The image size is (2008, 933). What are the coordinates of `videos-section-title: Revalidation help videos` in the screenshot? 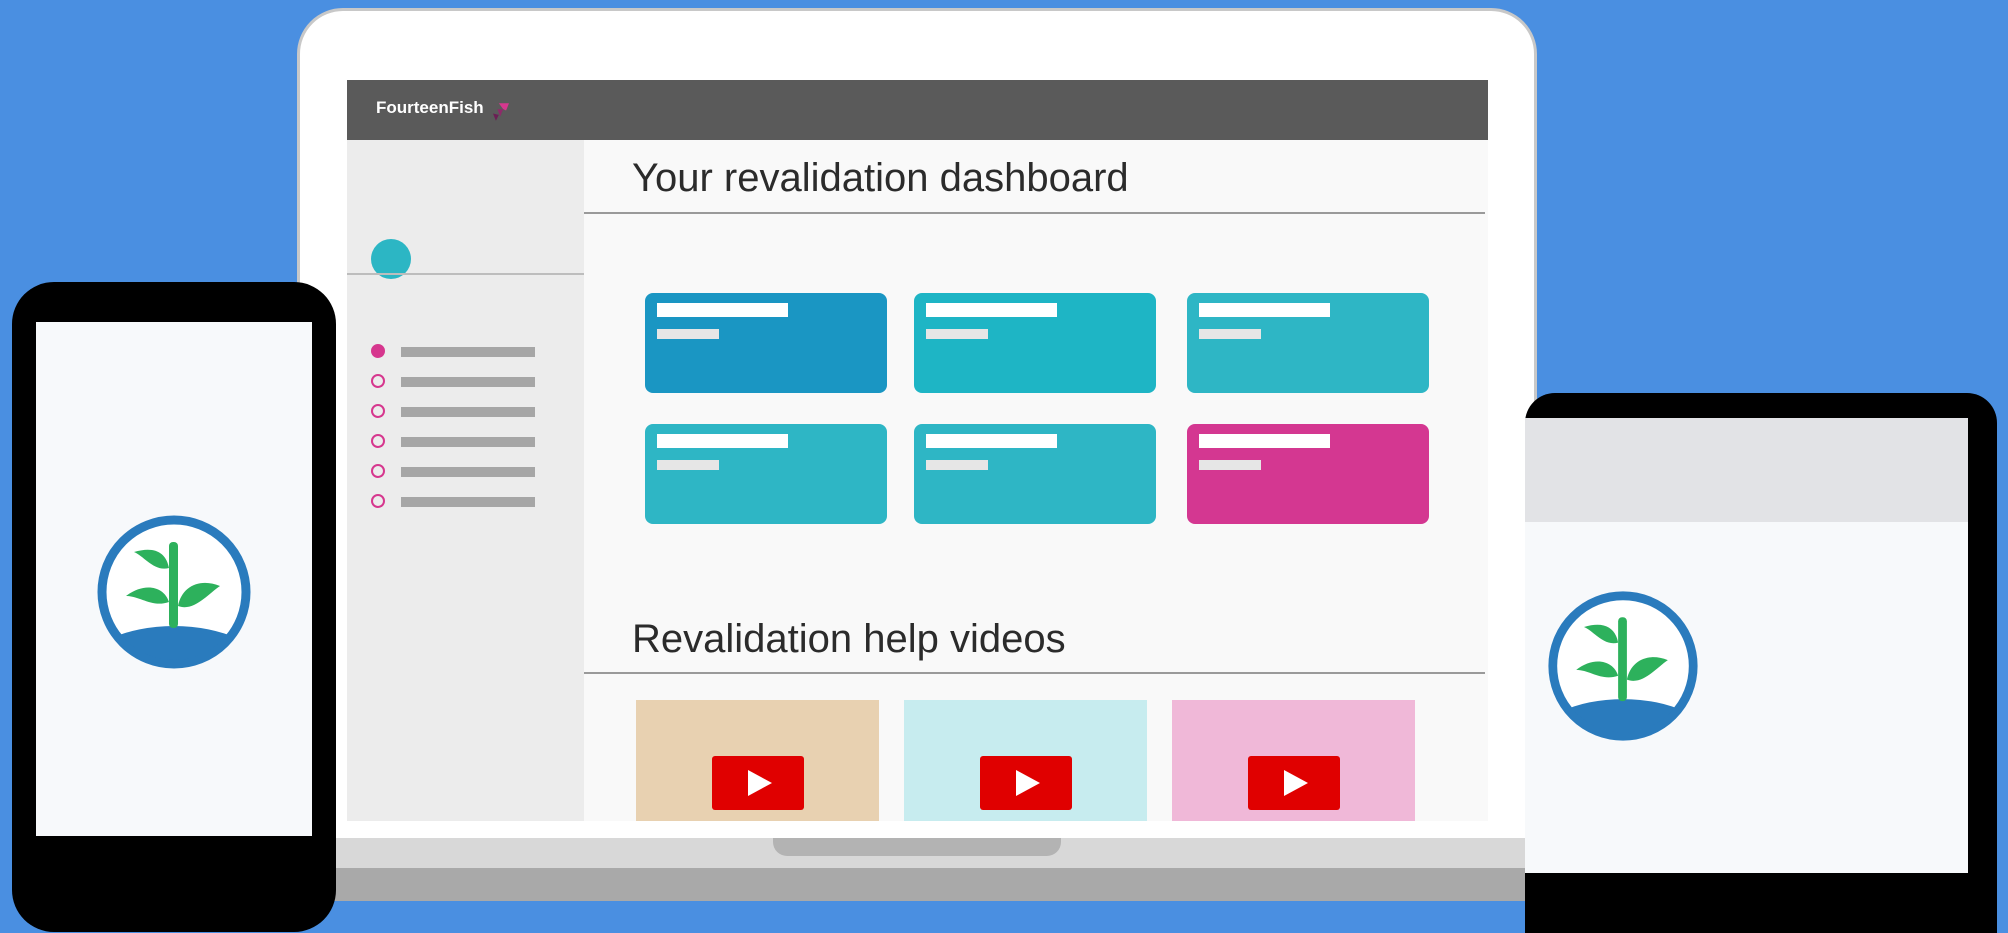 It's located at (849, 639).